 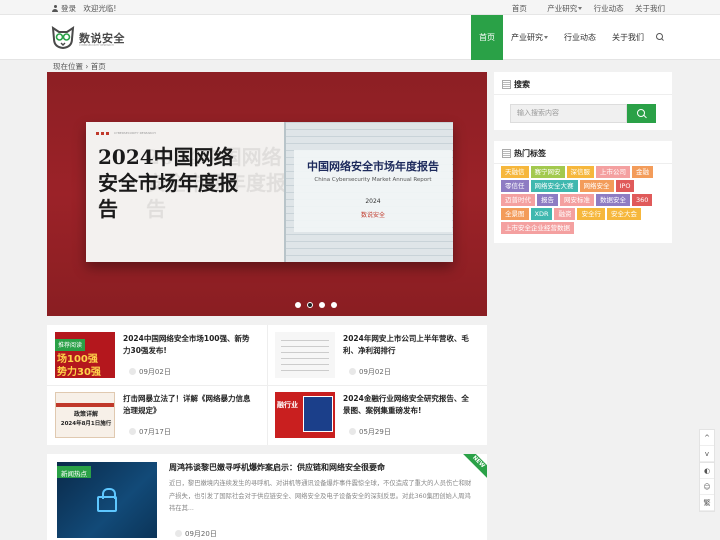 I want to click on tag-link: 迈普时代, so click(x=518, y=200).